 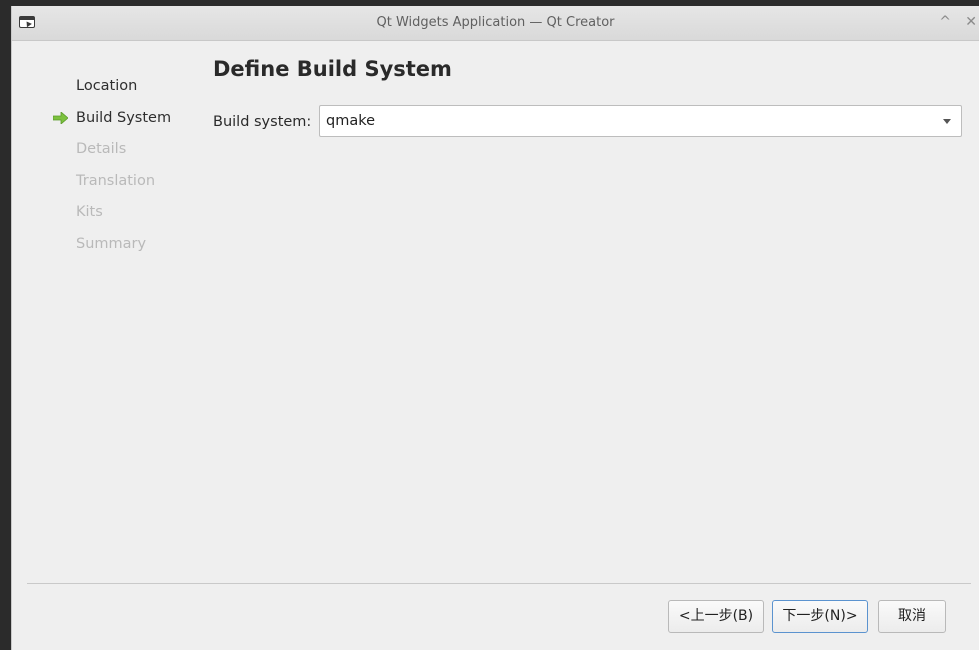 What do you see at coordinates (89, 212) in the screenshot?
I see `step-label: Kits` at bounding box center [89, 212].